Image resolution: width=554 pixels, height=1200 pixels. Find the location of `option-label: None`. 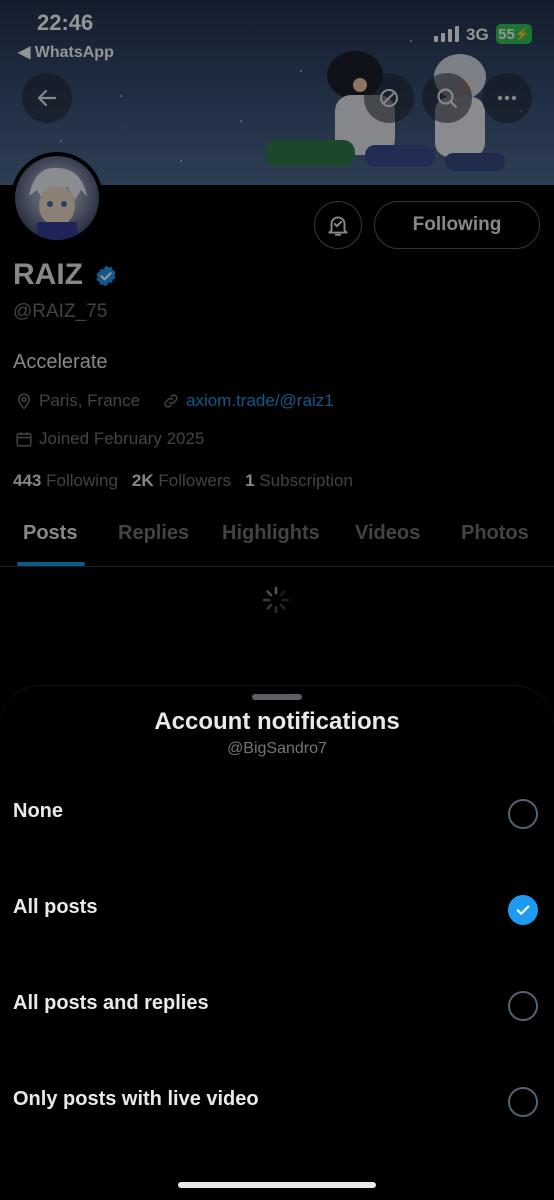

option-label: None is located at coordinates (38, 811).